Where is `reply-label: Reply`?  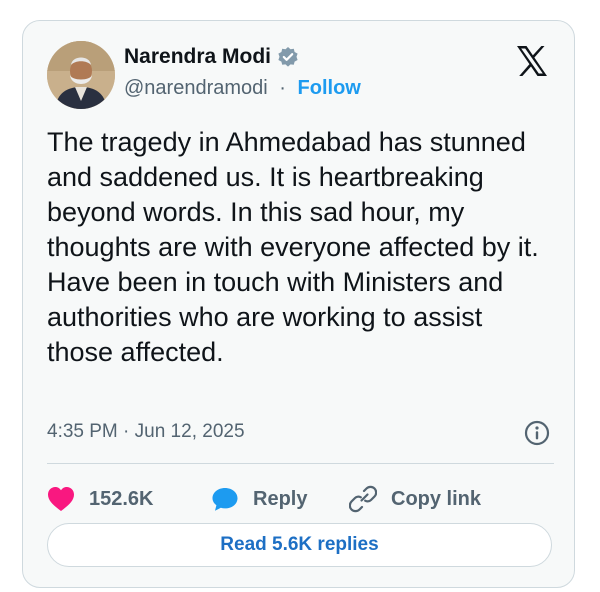
reply-label: Reply is located at coordinates (280, 498).